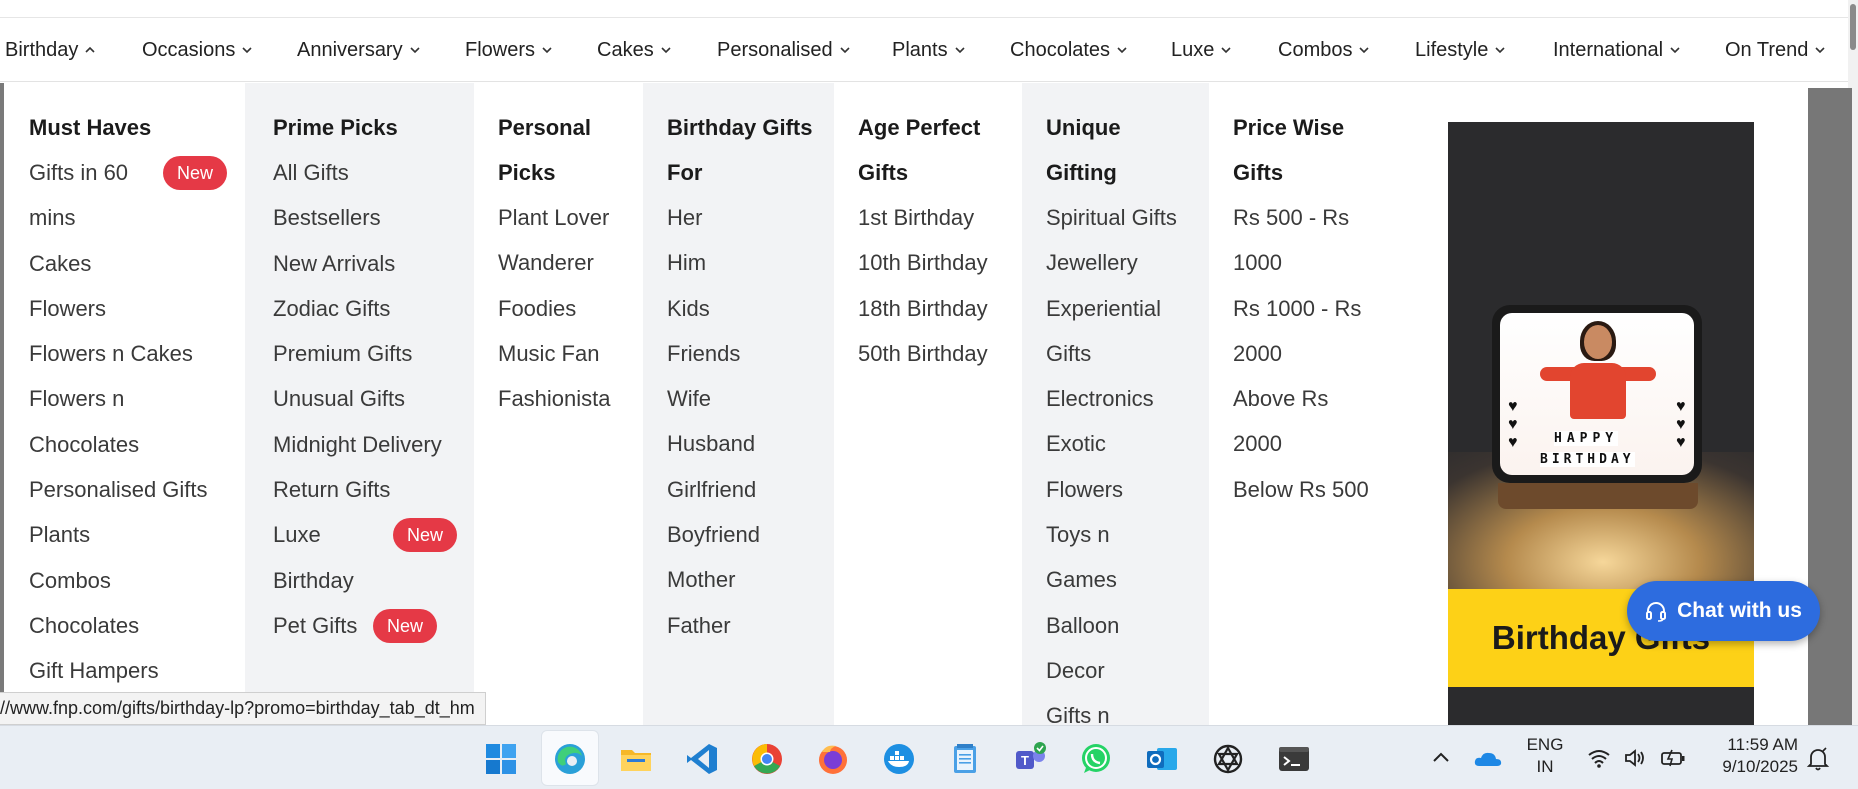 The image size is (1858, 789). Describe the element at coordinates (373, 398) in the screenshot. I see `menu-link: Unusual Gifts` at that location.